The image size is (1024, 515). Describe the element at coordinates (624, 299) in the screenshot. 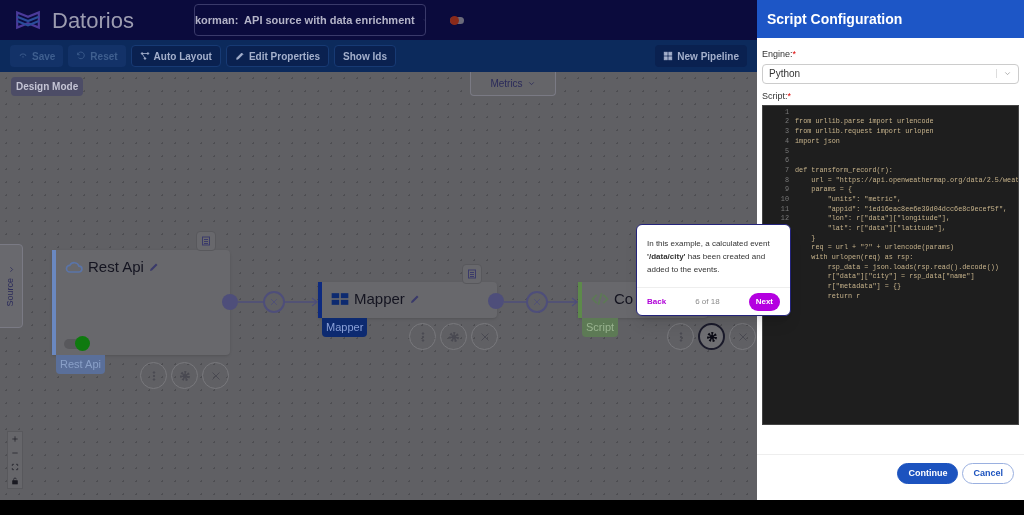

I see `node-title: Co` at that location.